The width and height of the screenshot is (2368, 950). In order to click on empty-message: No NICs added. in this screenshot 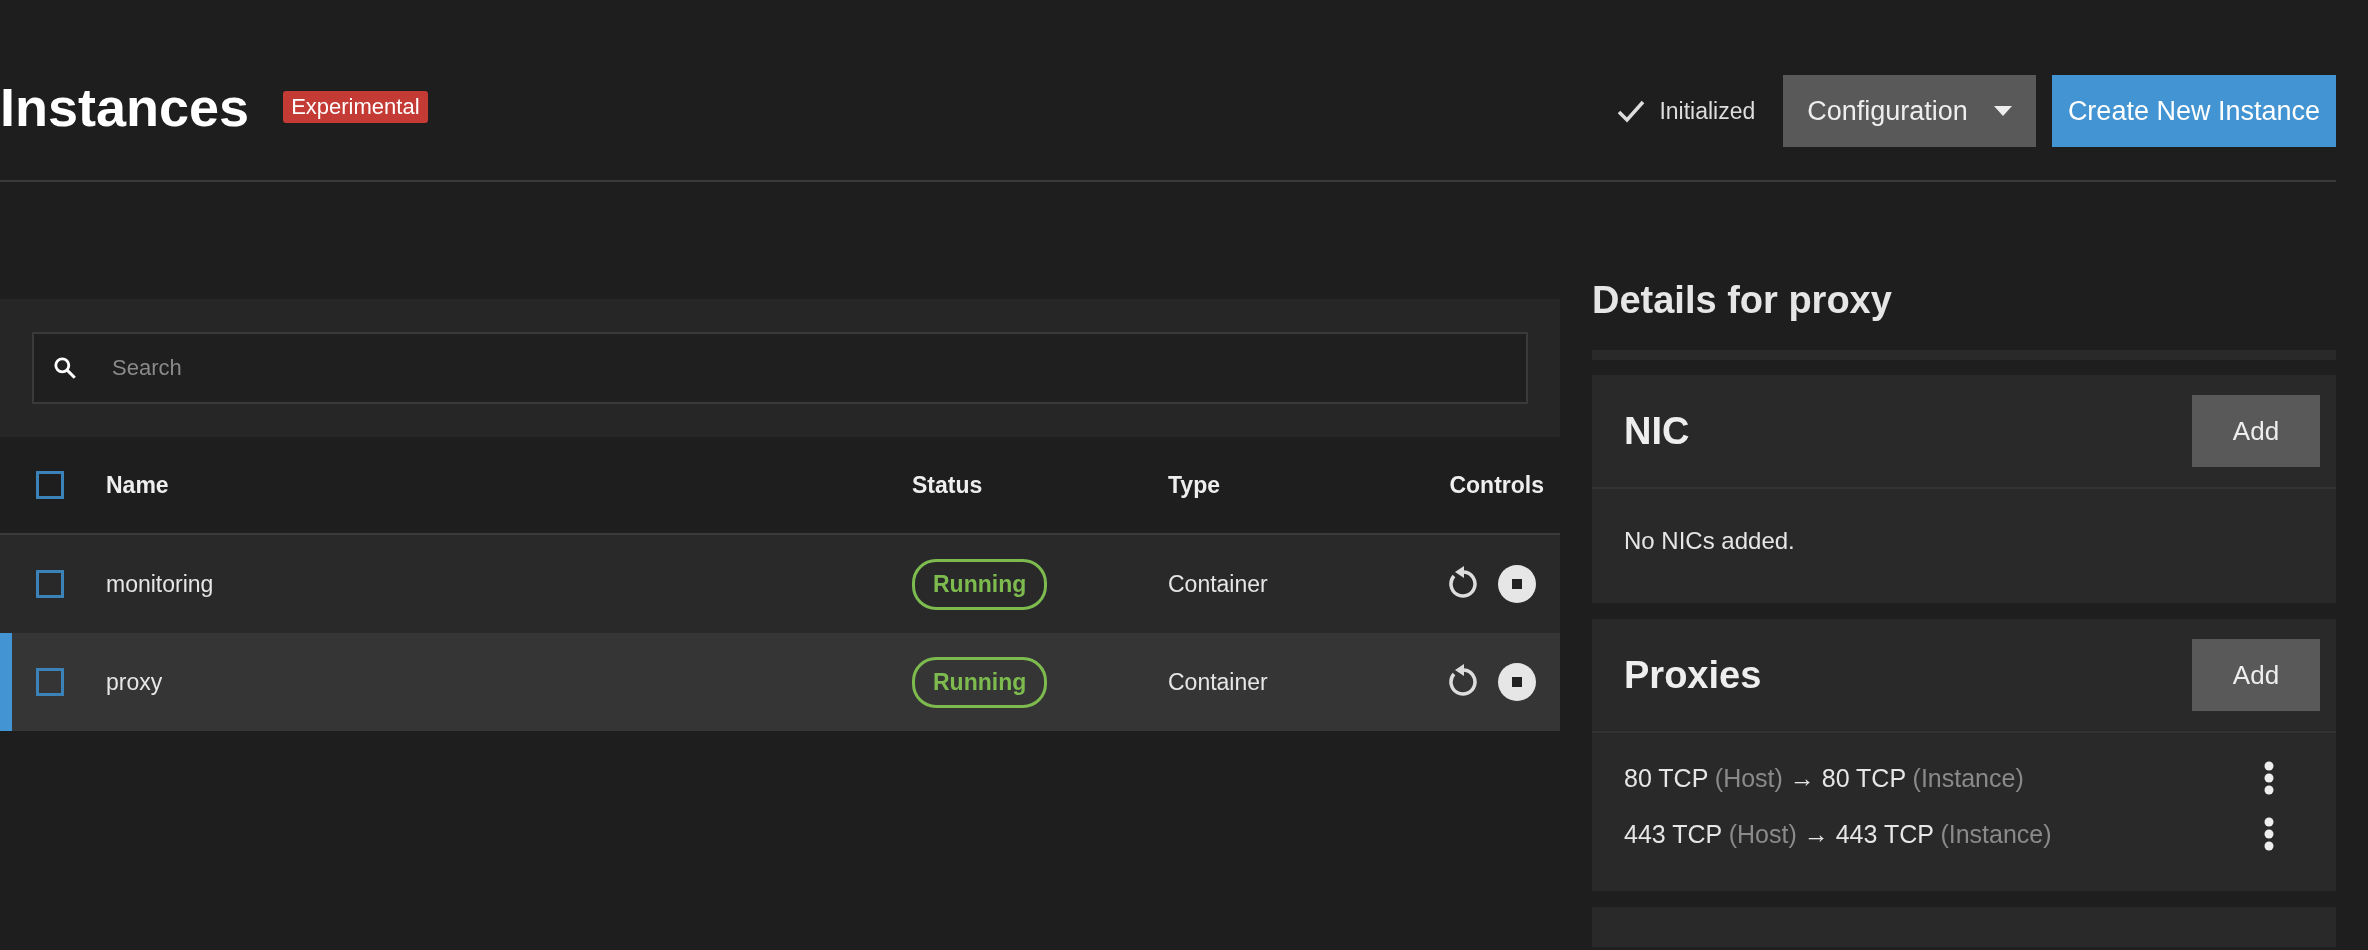, I will do `click(1710, 541)`.